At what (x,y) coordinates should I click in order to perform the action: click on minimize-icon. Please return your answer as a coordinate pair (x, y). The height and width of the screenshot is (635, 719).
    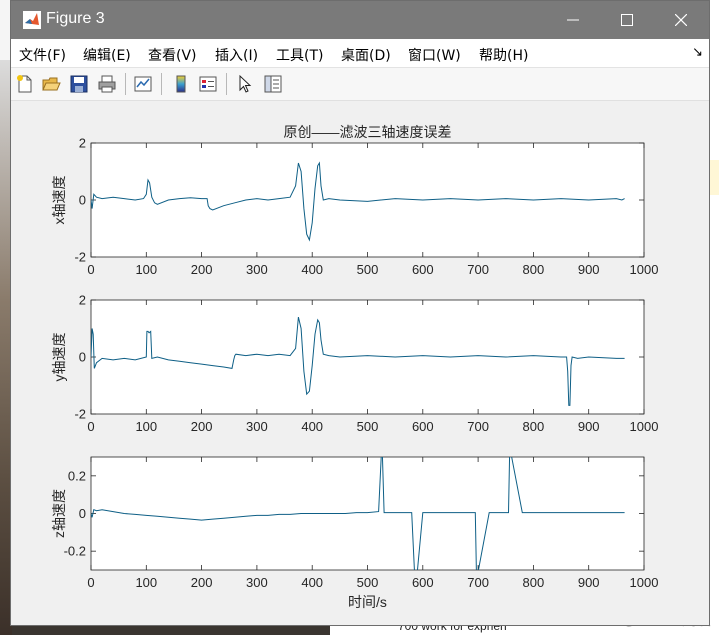
    Looking at the image, I should click on (573, 20).